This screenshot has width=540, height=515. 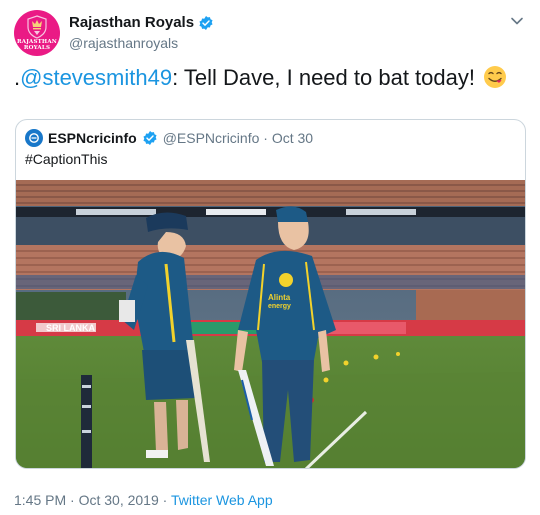 I want to click on svg-text: Alinta, so click(x=279, y=297).